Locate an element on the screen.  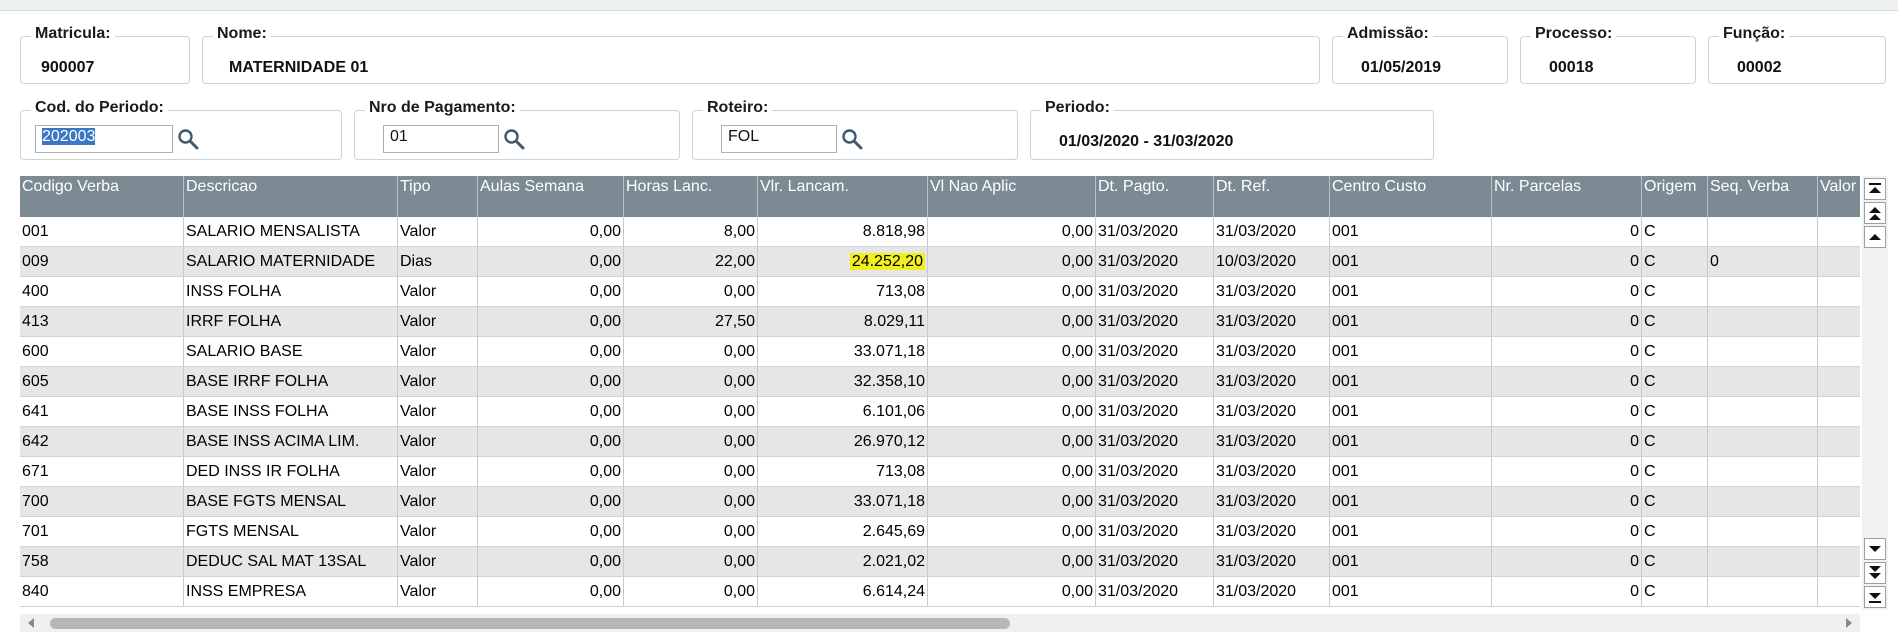
column-header: Centro Custo is located at coordinates (1411, 196).